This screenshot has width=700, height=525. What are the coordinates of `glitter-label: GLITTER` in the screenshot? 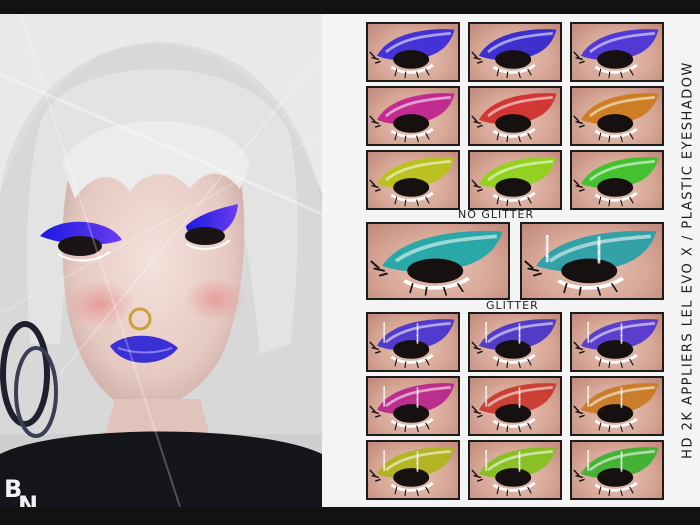 It's located at (512, 305).